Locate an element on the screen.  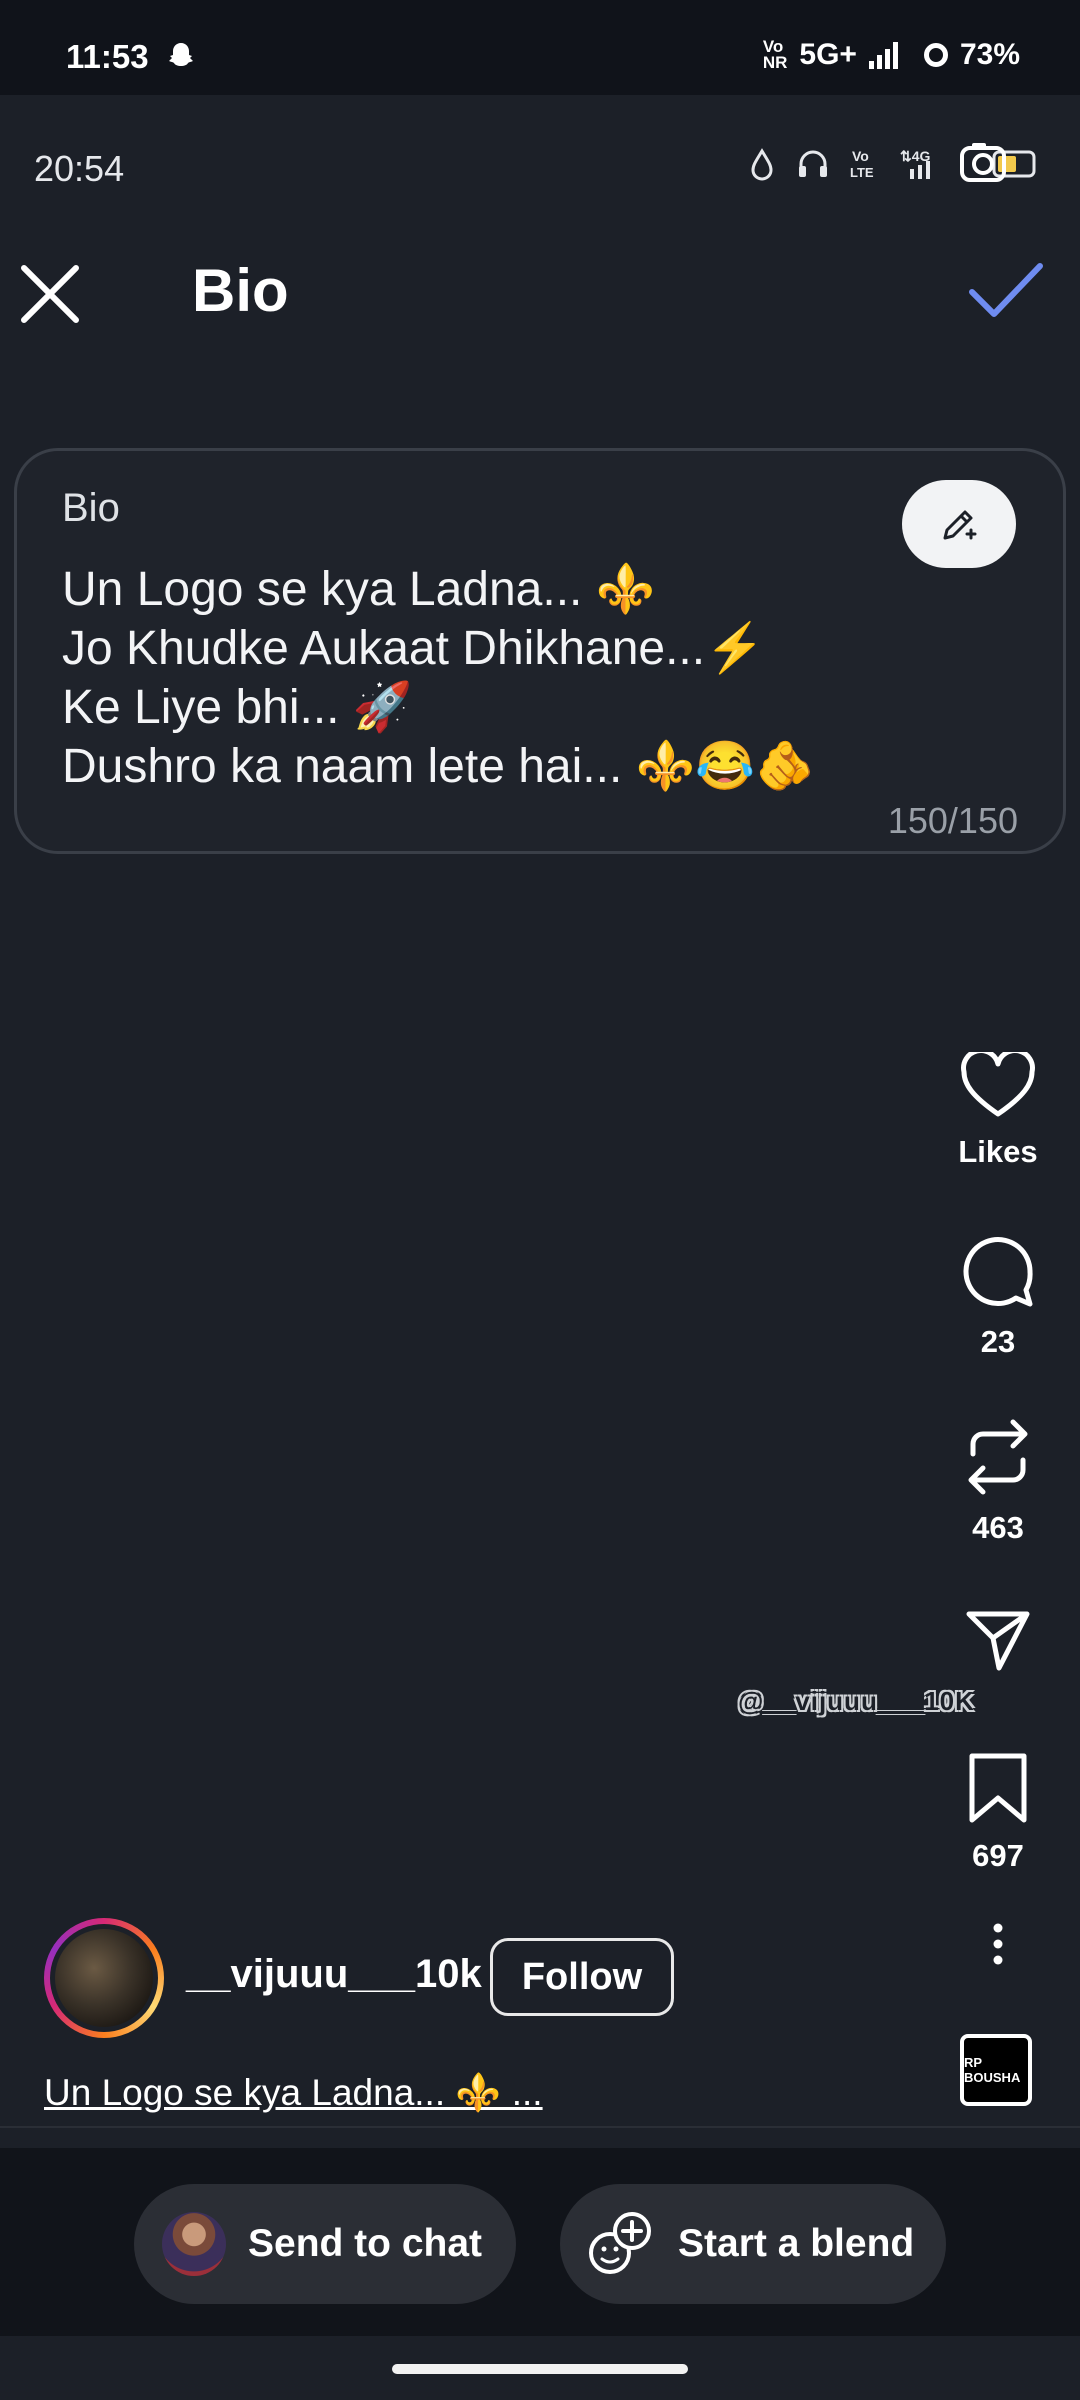
blend-icon is located at coordinates (620, 2243).